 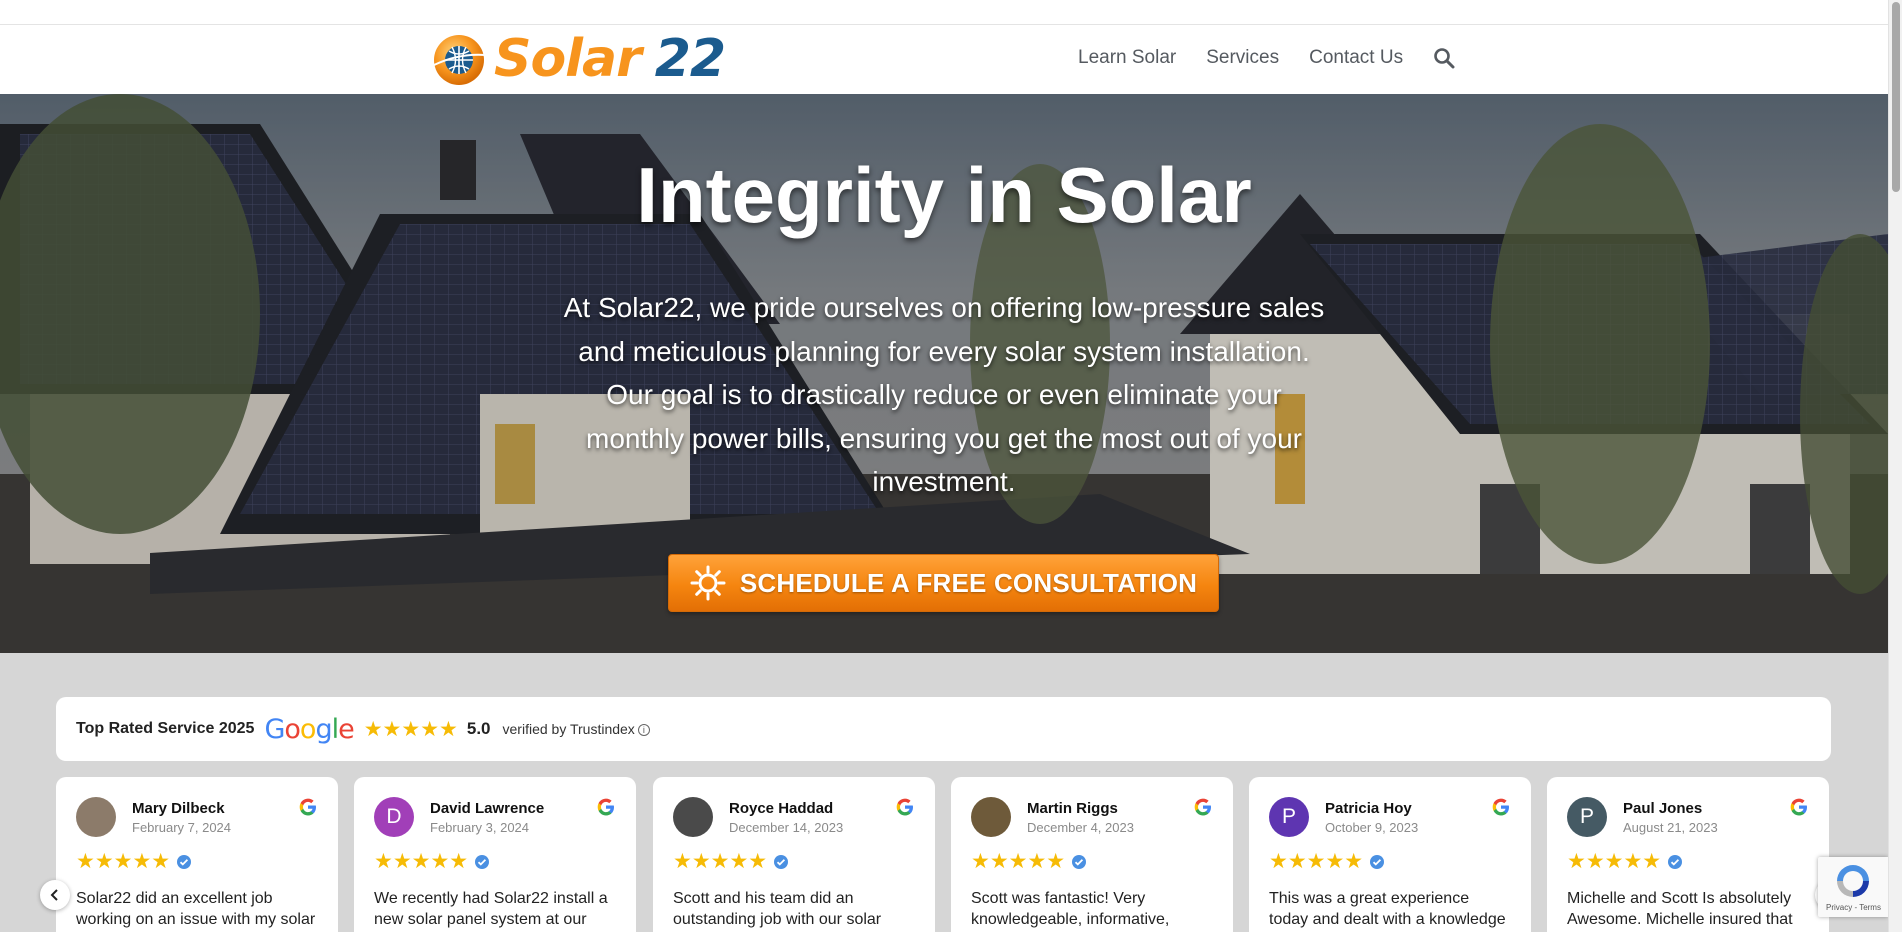 What do you see at coordinates (1853, 881) in the screenshot?
I see `recaptcha-icon` at bounding box center [1853, 881].